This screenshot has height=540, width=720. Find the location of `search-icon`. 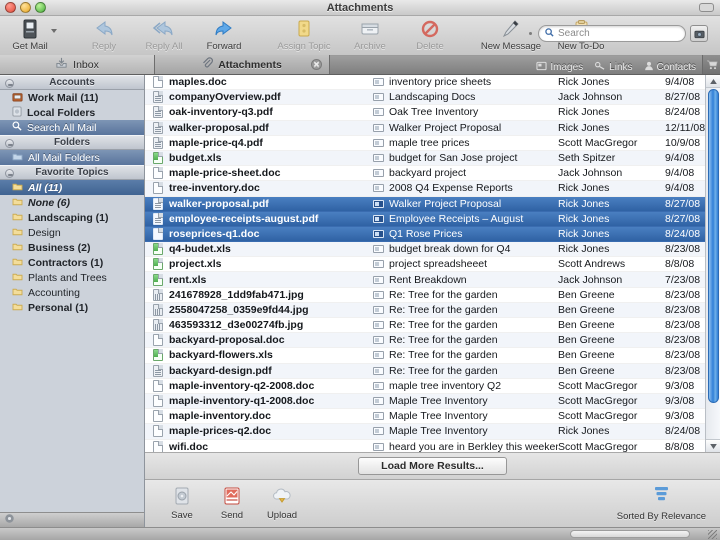

search-icon is located at coordinates (17, 127).